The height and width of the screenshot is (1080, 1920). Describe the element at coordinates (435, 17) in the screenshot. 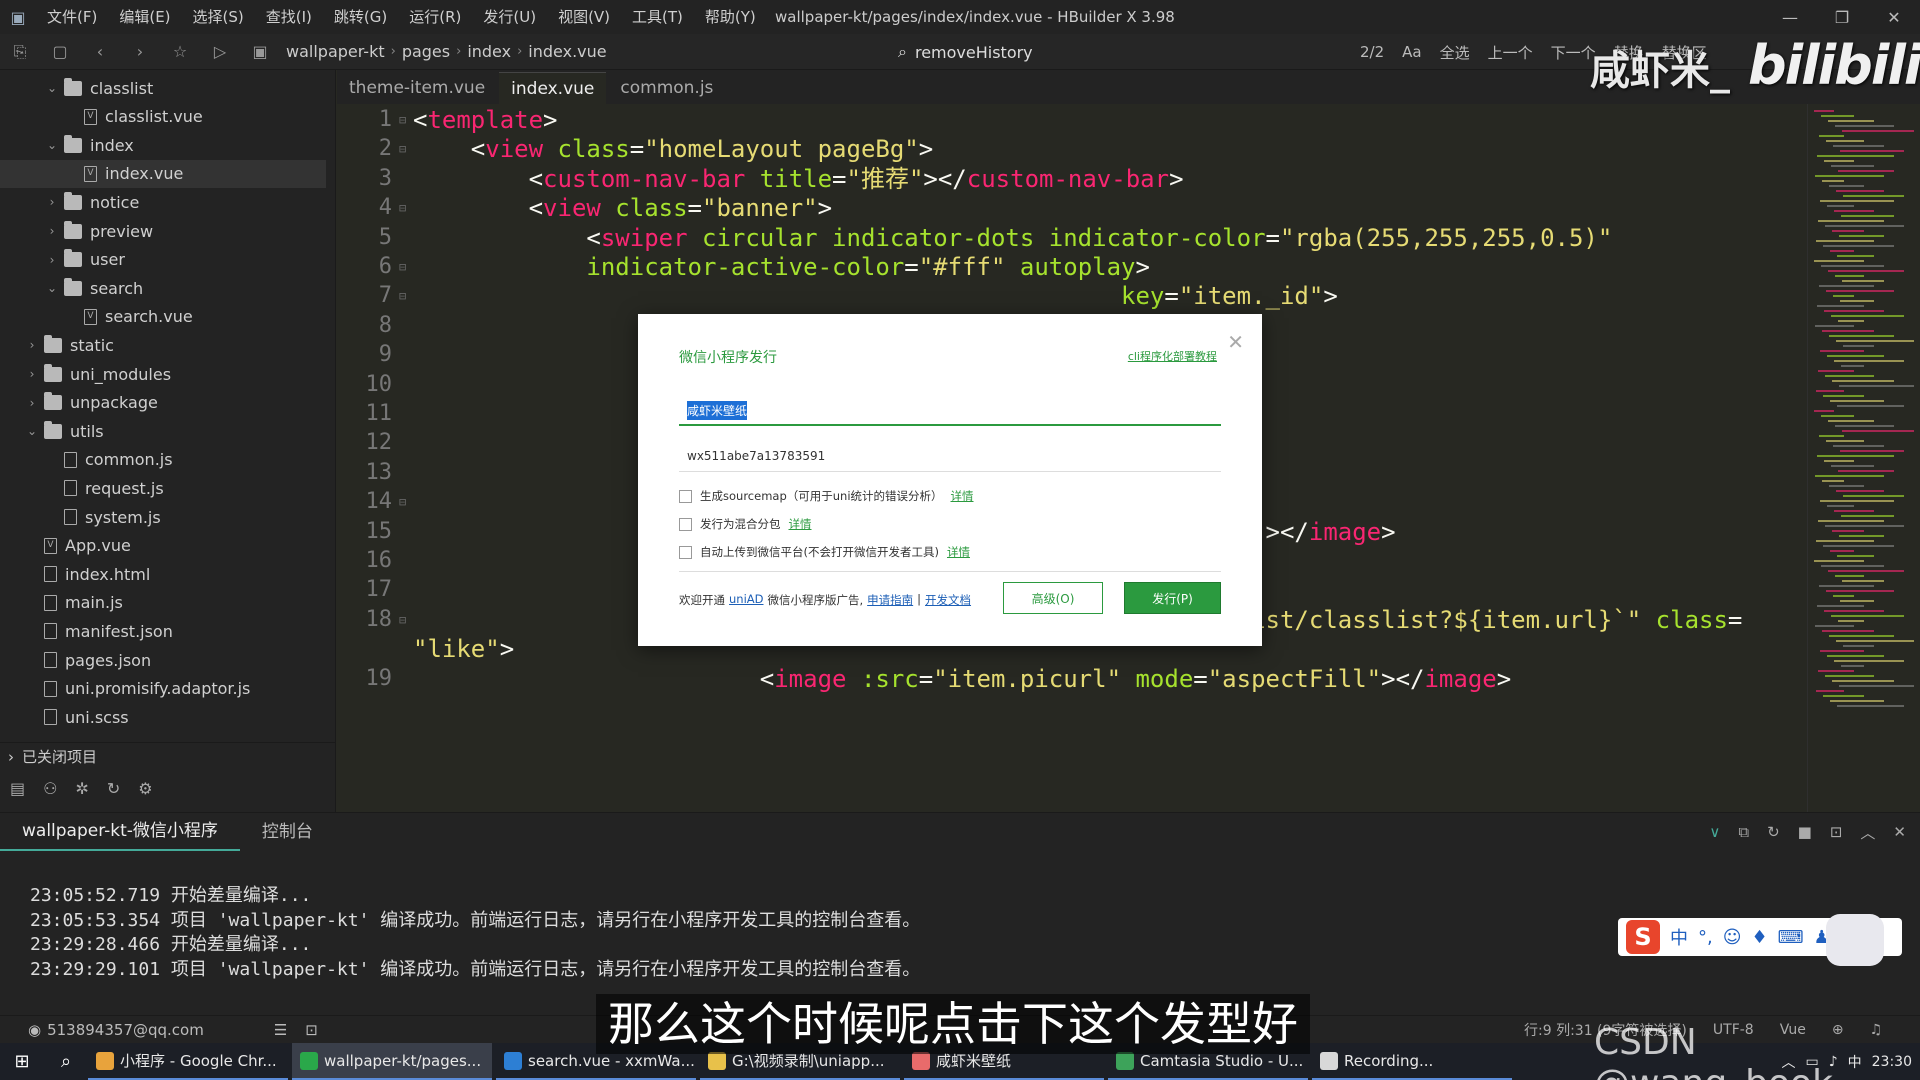

I see `menu-item: 运行(R)` at that location.